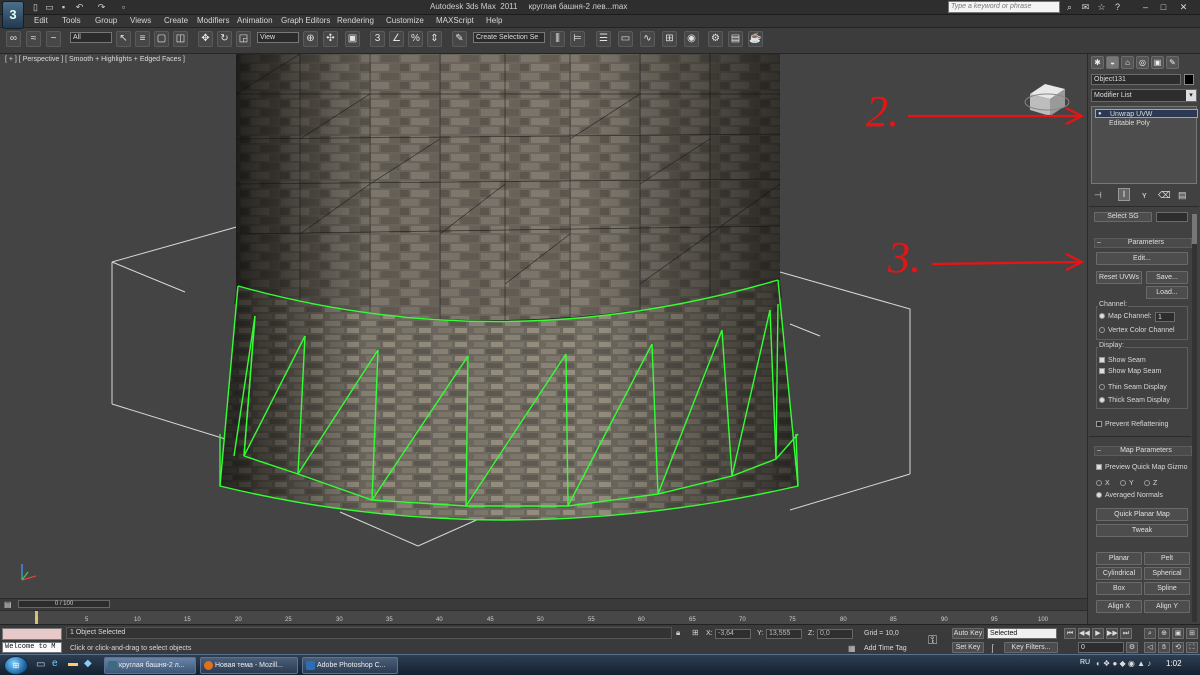 This screenshot has width=1200, height=675. I want to click on align-icon: ⊨, so click(577, 39).